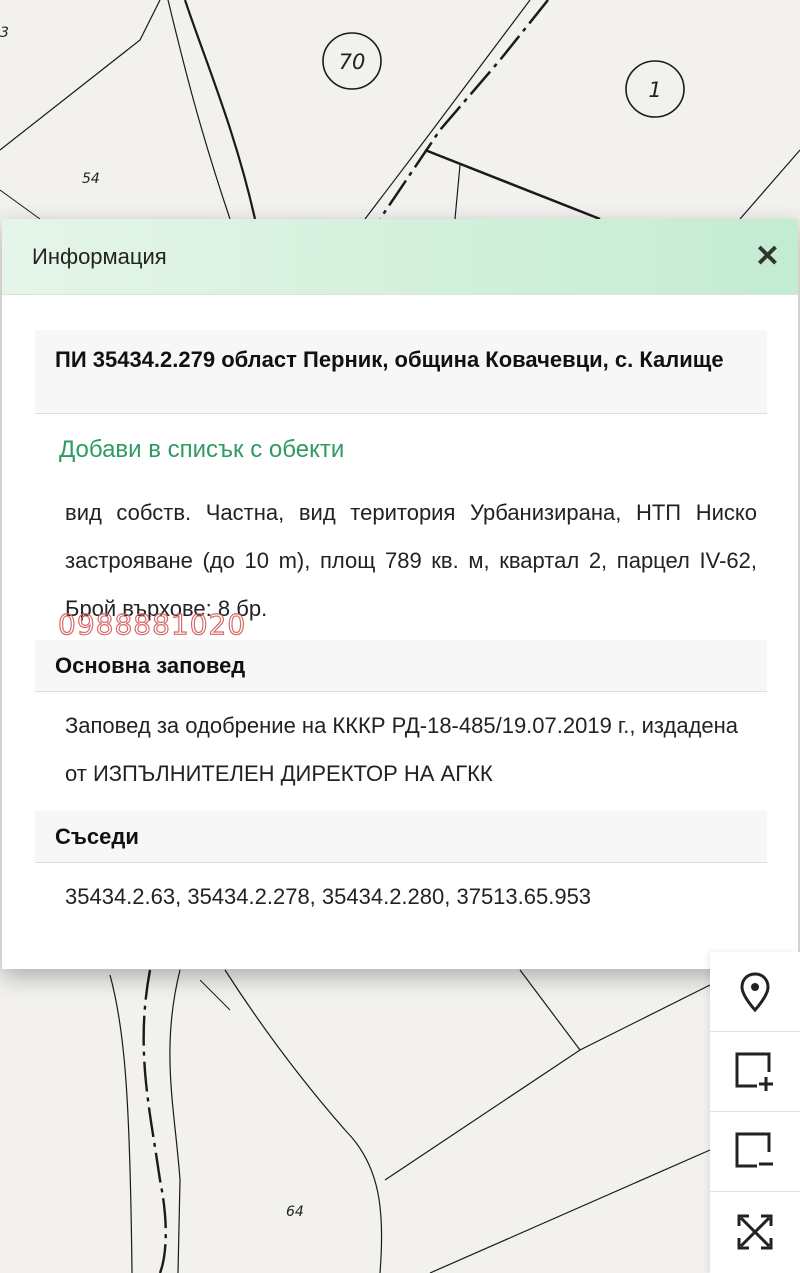 The image size is (800, 1273). I want to click on fullscreen-button, so click(755, 1232).